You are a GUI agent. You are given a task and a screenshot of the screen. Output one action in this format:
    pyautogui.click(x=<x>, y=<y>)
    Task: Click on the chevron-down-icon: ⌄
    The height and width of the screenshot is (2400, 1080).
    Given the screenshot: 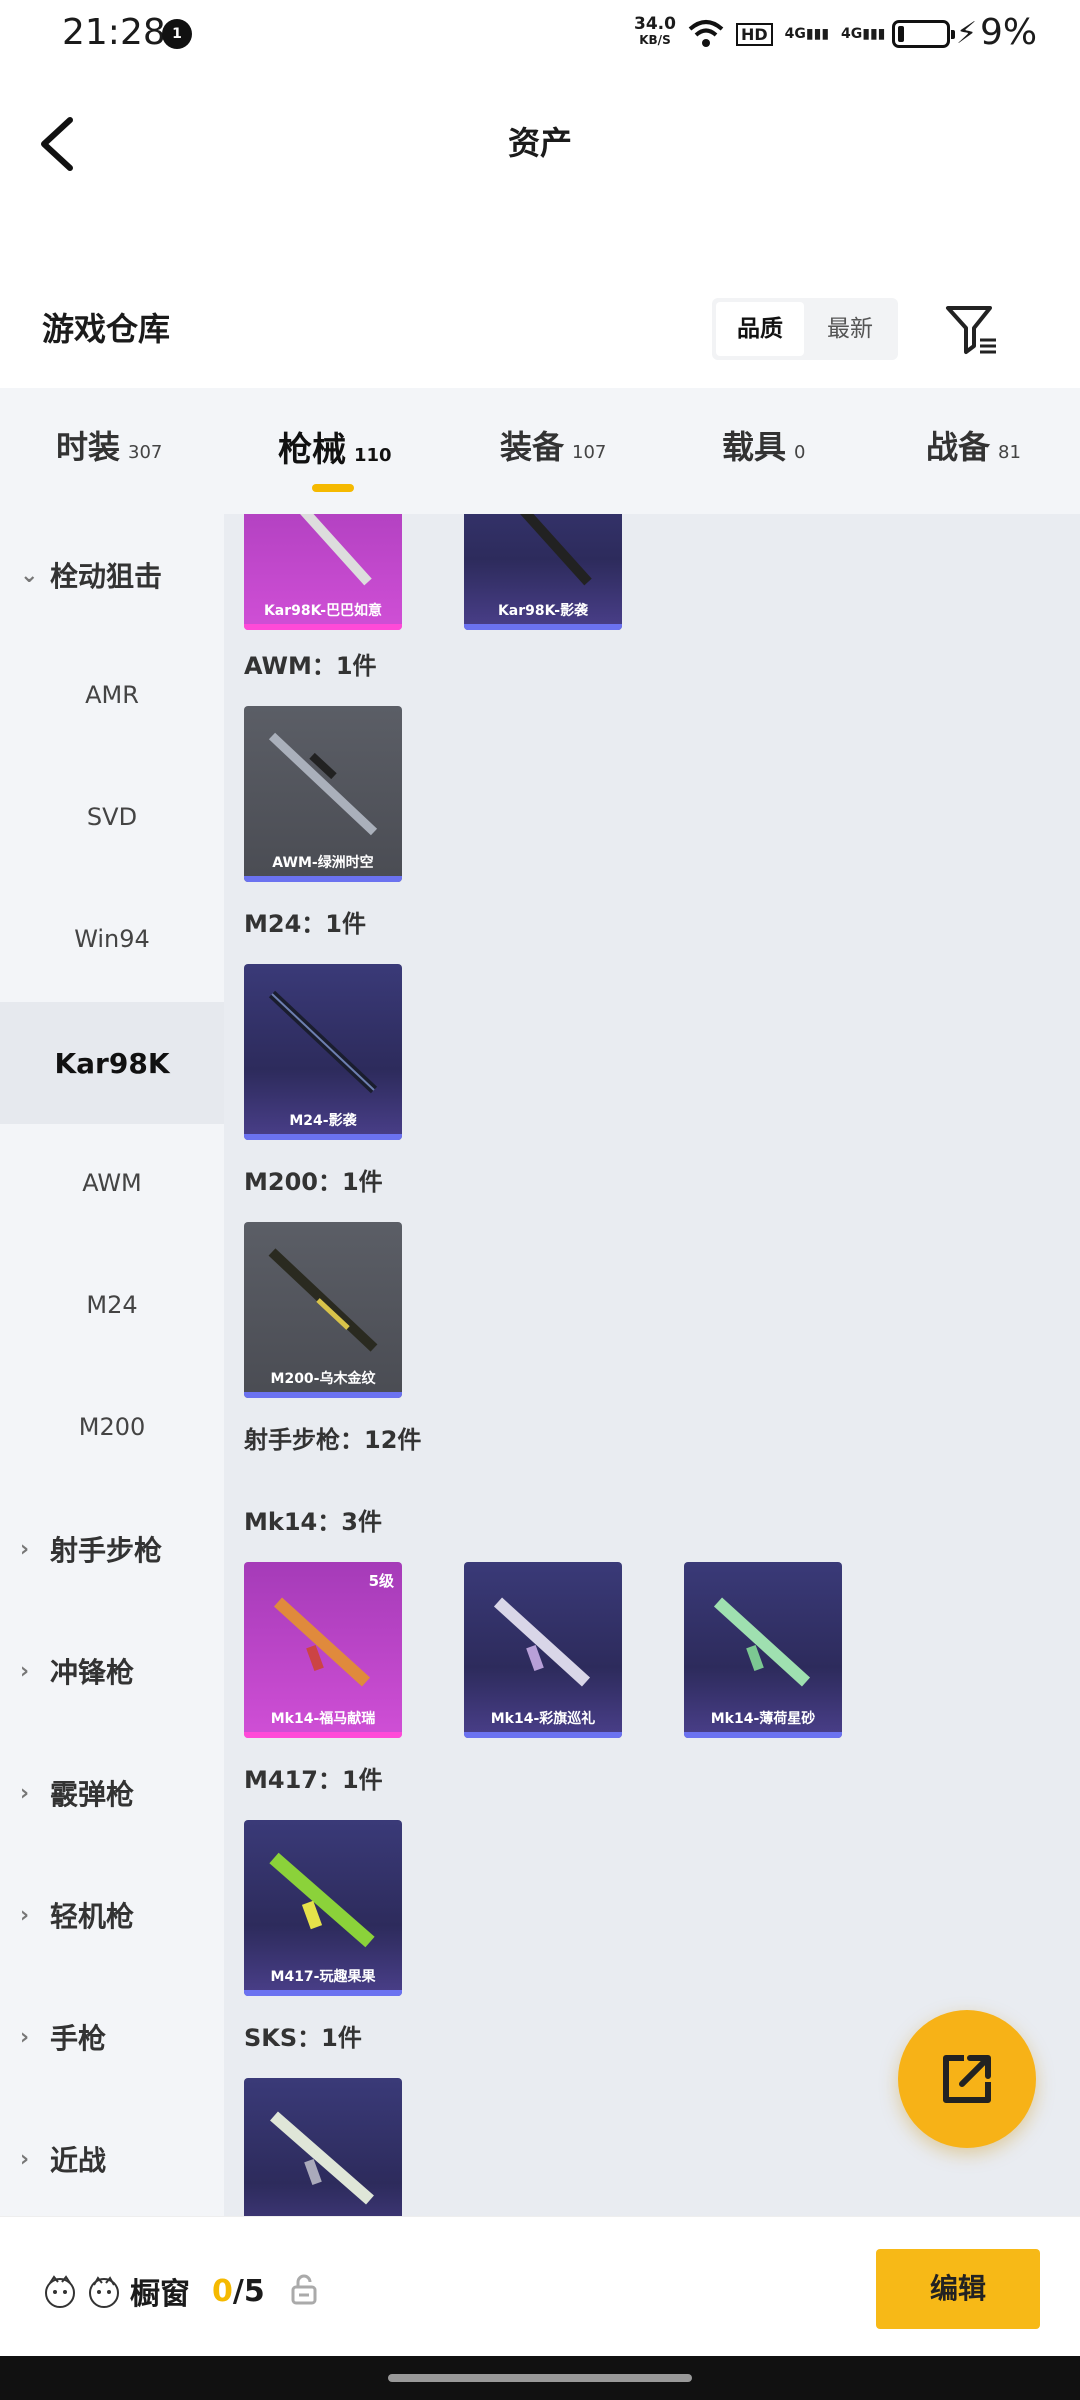 What is the action you would take?
    pyautogui.click(x=29, y=575)
    